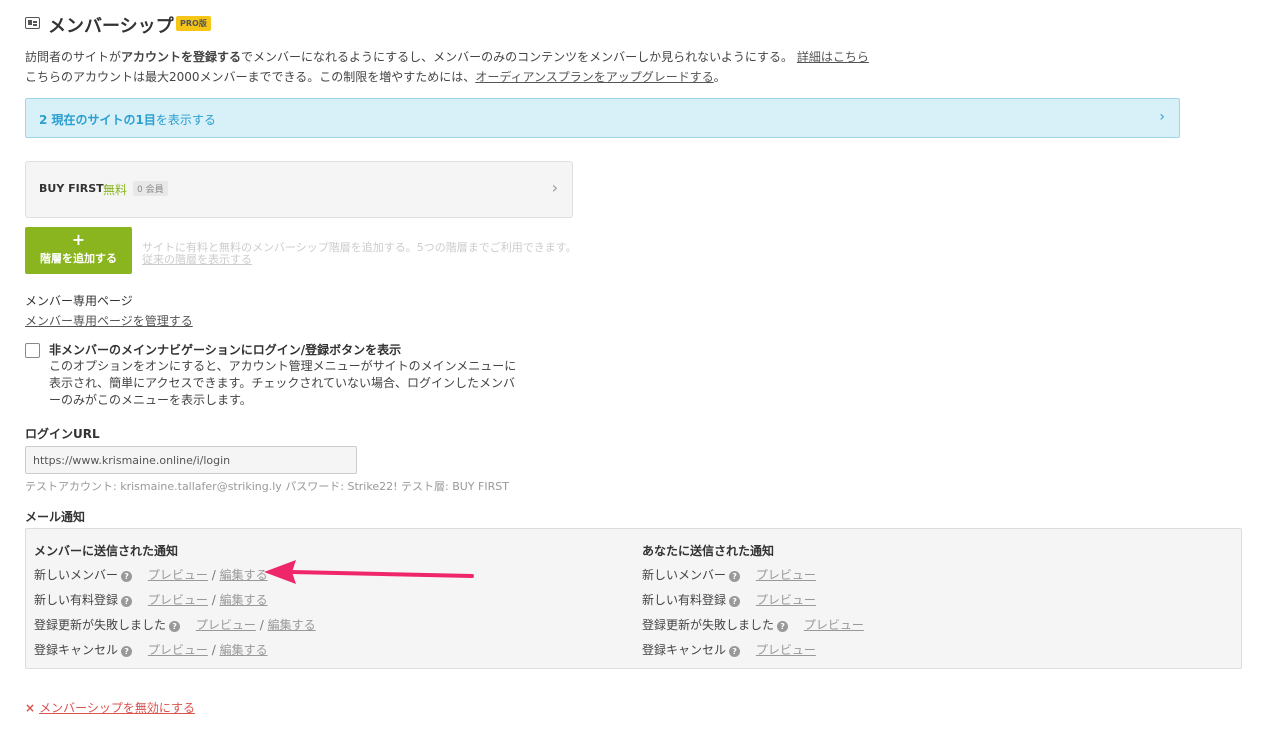 The image size is (1266, 745). I want to click on description-bold: アカウントを登録する, so click(181, 57).